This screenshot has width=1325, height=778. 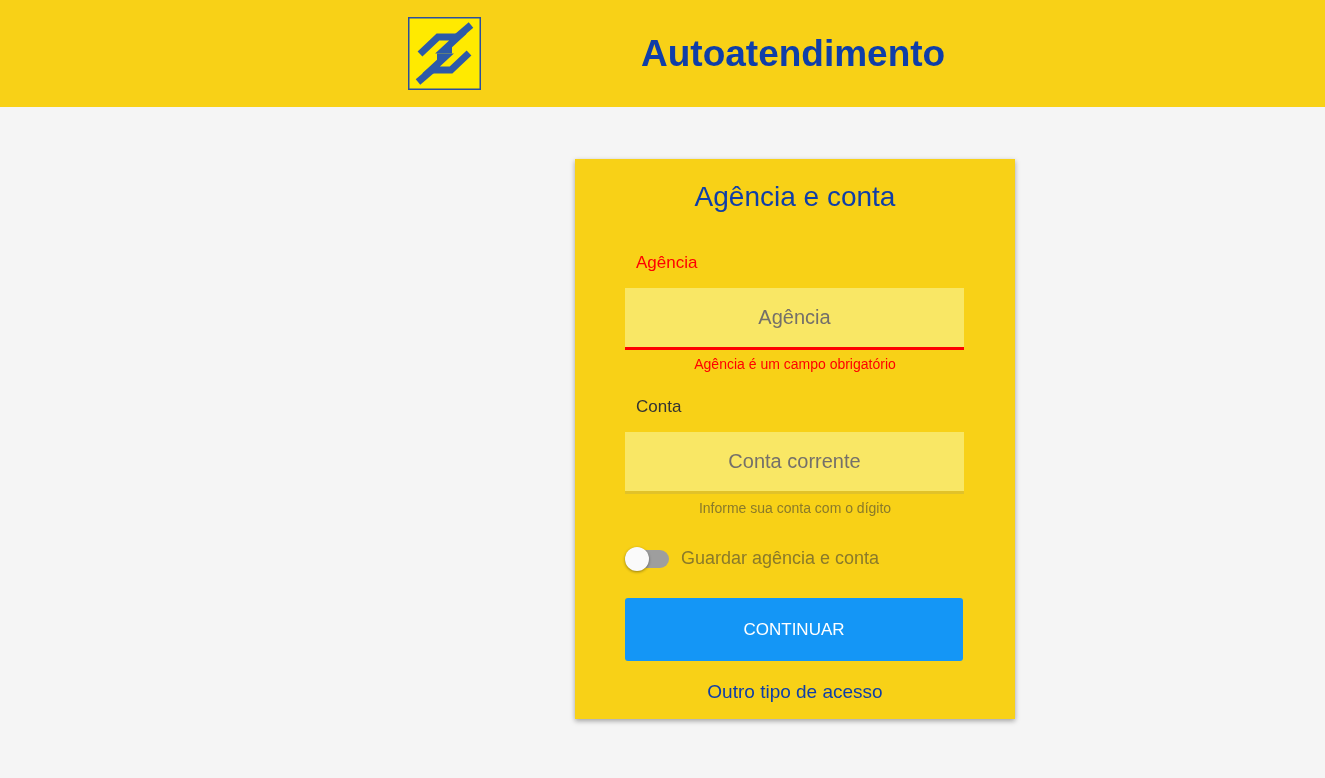 I want to click on field-hint: Informe sua conta com o dígito, so click(x=795, y=508).